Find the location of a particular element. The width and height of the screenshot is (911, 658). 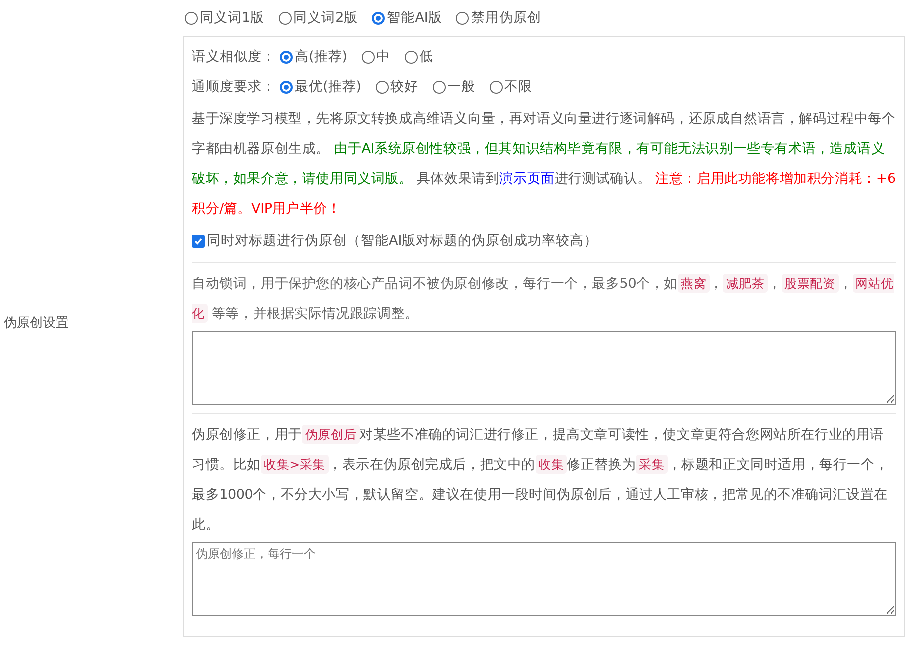

radio-option: 低 is located at coordinates (419, 57).